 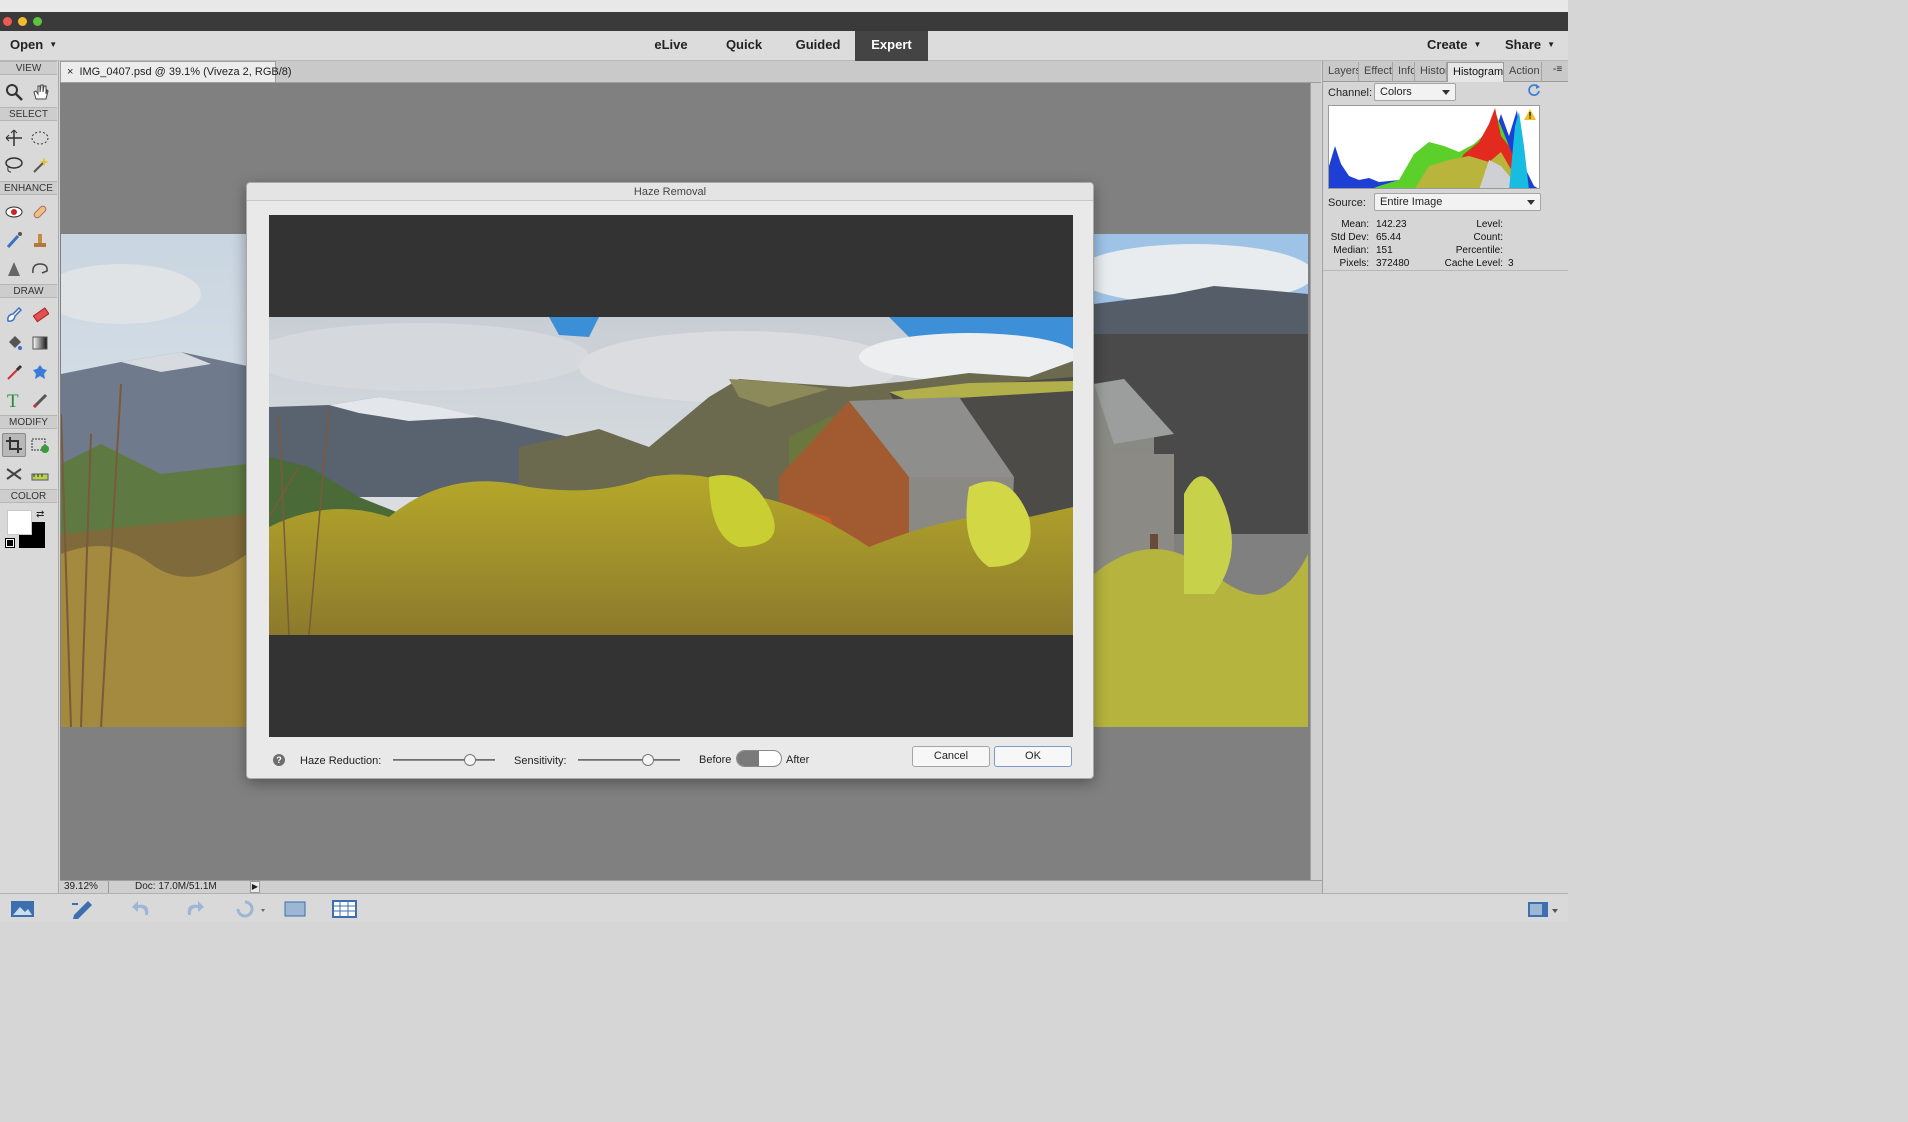 I want to click on mean-label: Mean:, so click(x=1355, y=224).